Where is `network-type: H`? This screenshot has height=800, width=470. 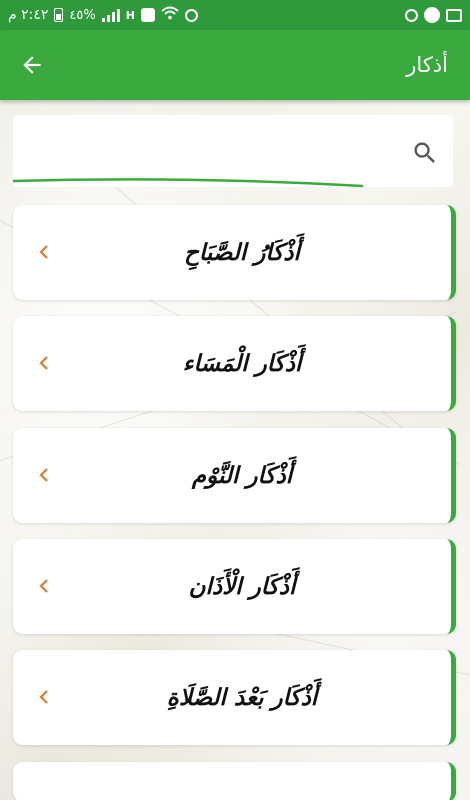
network-type: H is located at coordinates (130, 15).